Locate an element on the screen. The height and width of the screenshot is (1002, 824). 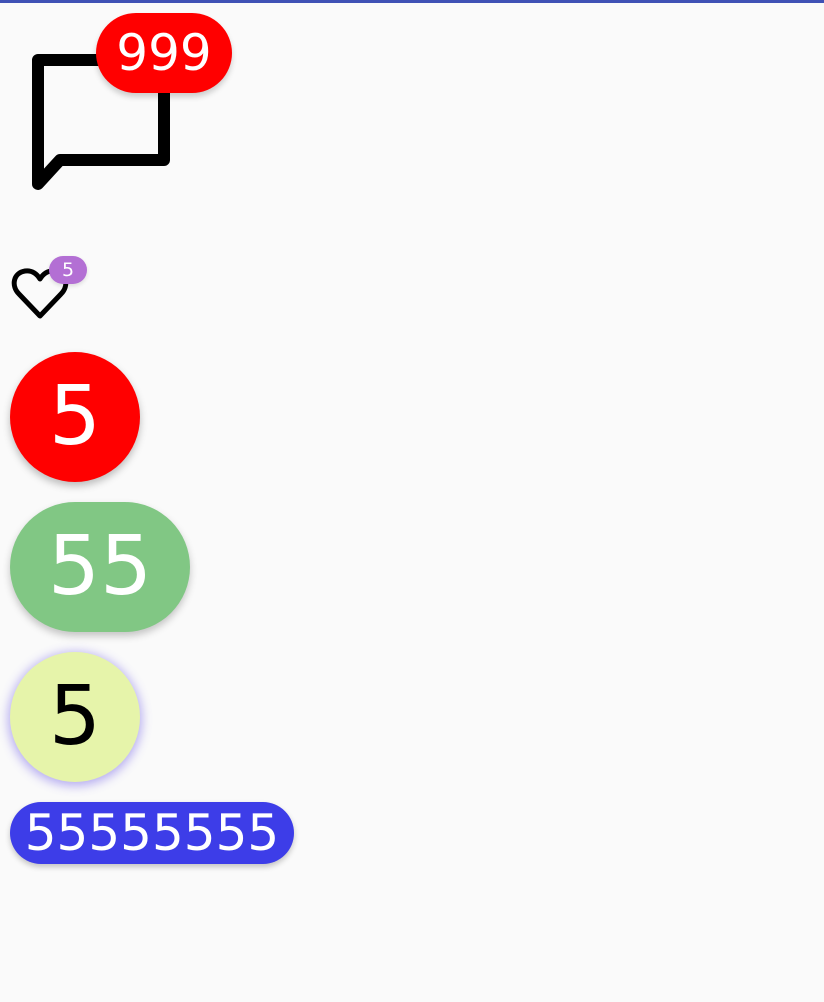
badge-green-pill: 55 is located at coordinates (100, 567).